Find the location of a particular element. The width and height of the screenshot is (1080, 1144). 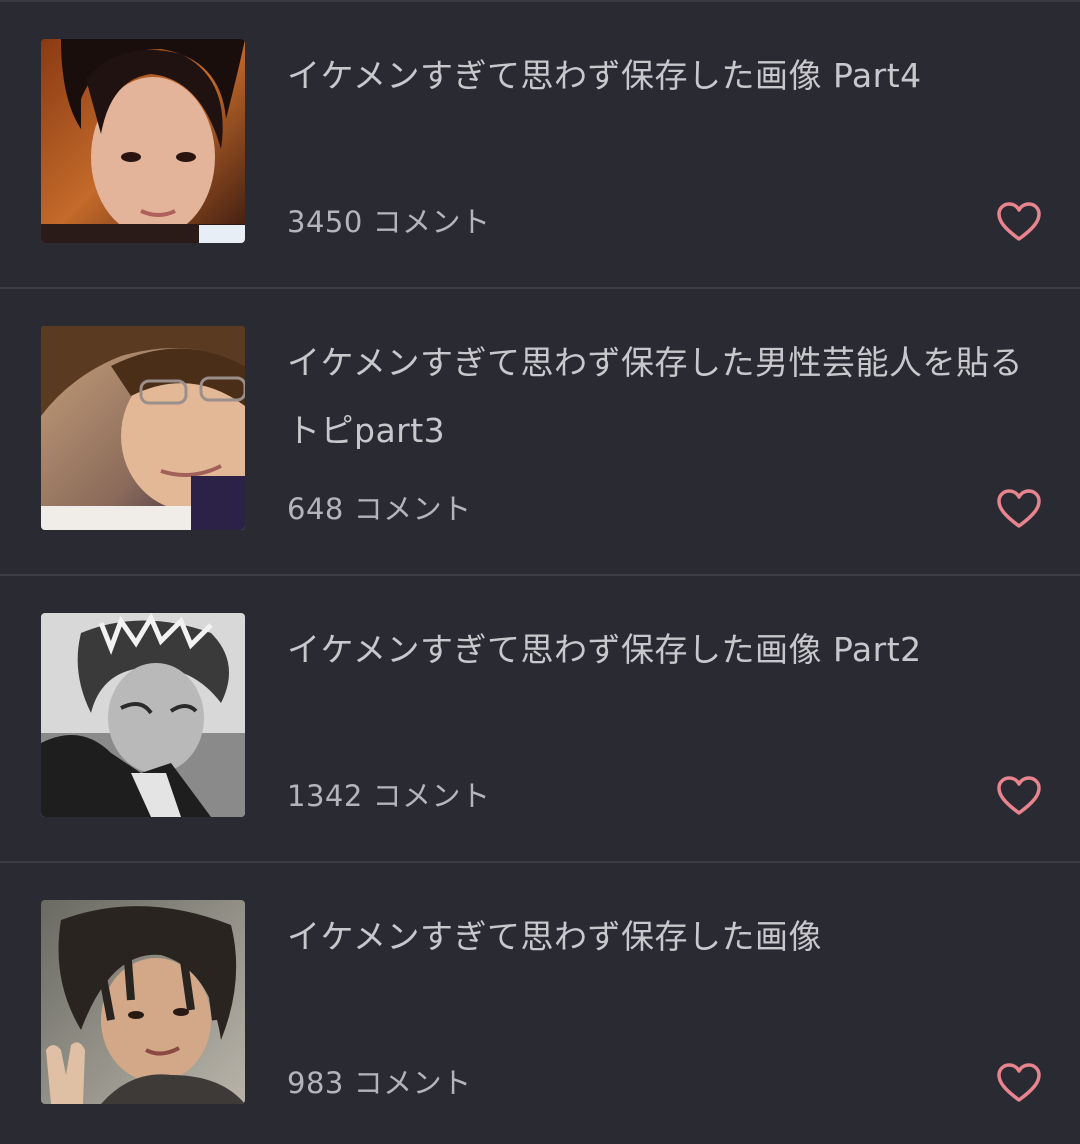

topic-title: イケメンすぎて思わず保存した男性芸能人を貼るトピpart3 is located at coordinates (657, 397).